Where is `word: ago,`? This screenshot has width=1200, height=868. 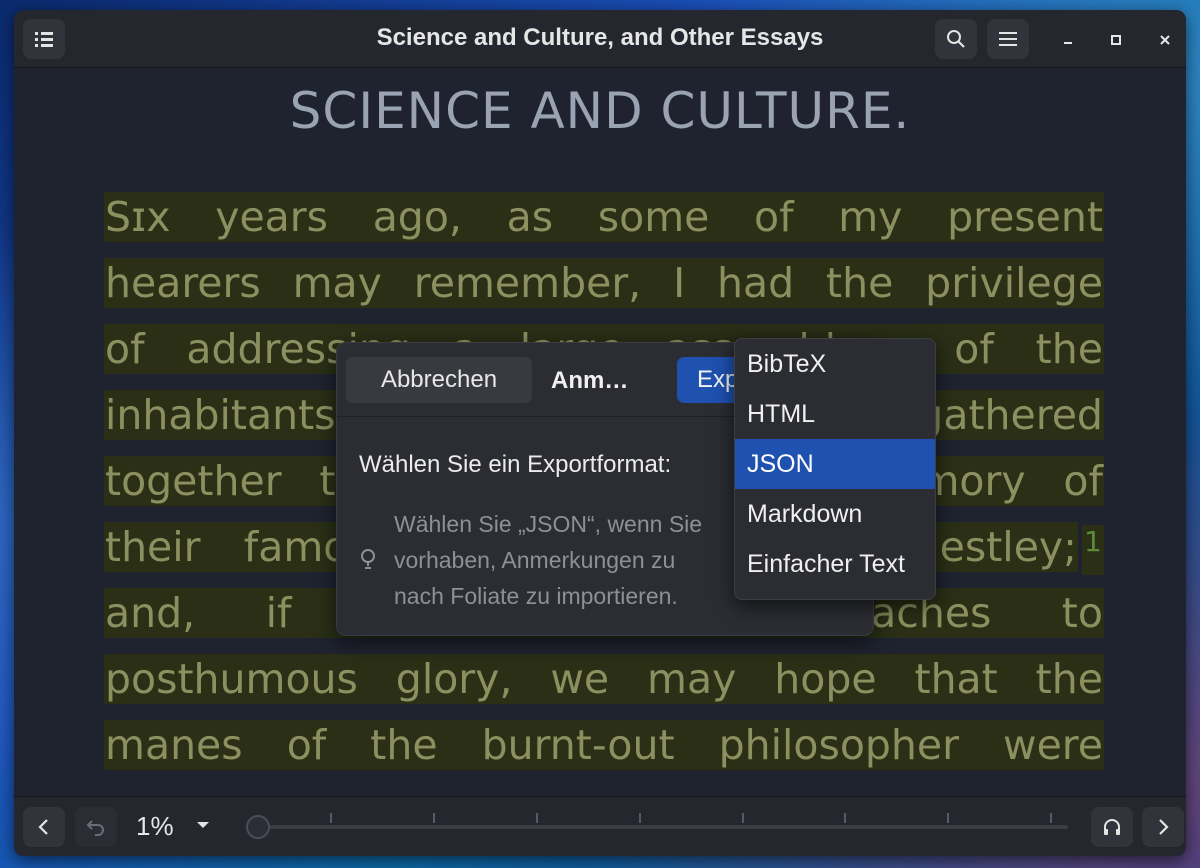
word: ago, is located at coordinates (417, 217).